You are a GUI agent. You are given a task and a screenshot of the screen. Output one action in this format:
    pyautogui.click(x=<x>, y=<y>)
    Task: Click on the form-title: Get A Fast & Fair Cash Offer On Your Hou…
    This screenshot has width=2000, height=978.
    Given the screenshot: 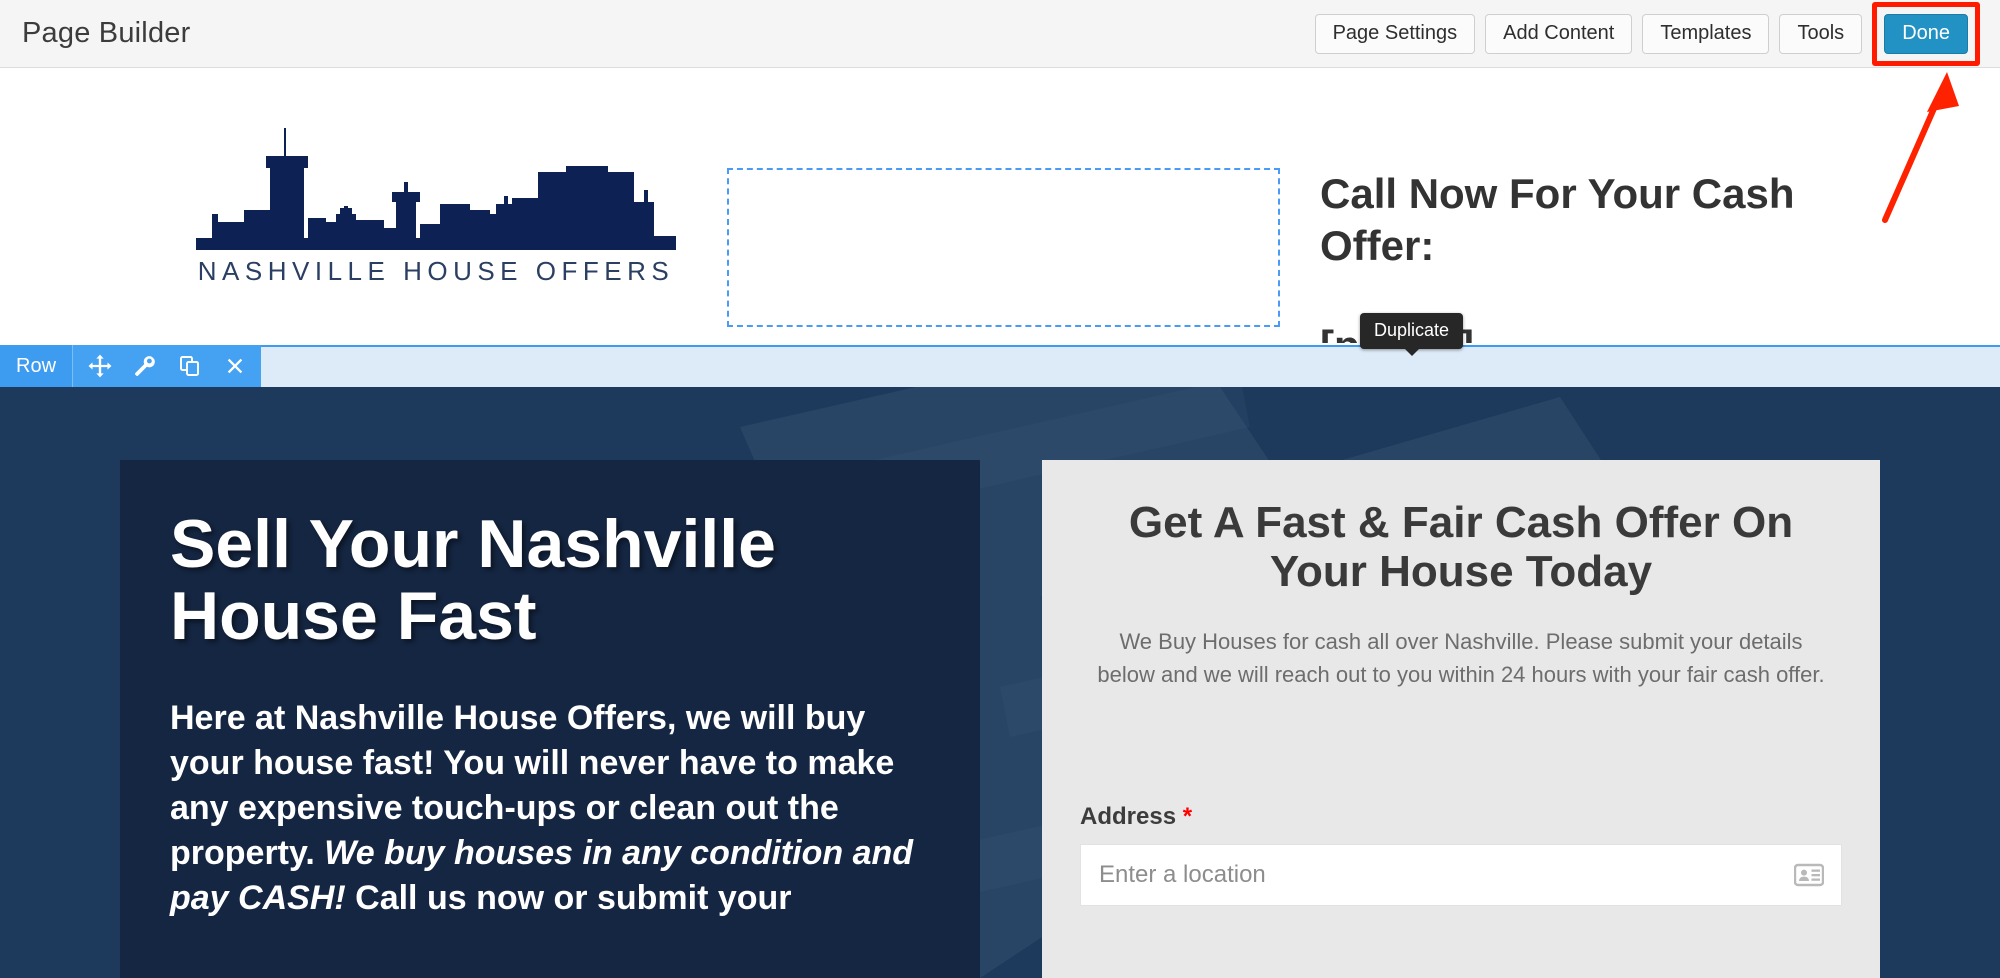 What is the action you would take?
    pyautogui.click(x=1461, y=547)
    